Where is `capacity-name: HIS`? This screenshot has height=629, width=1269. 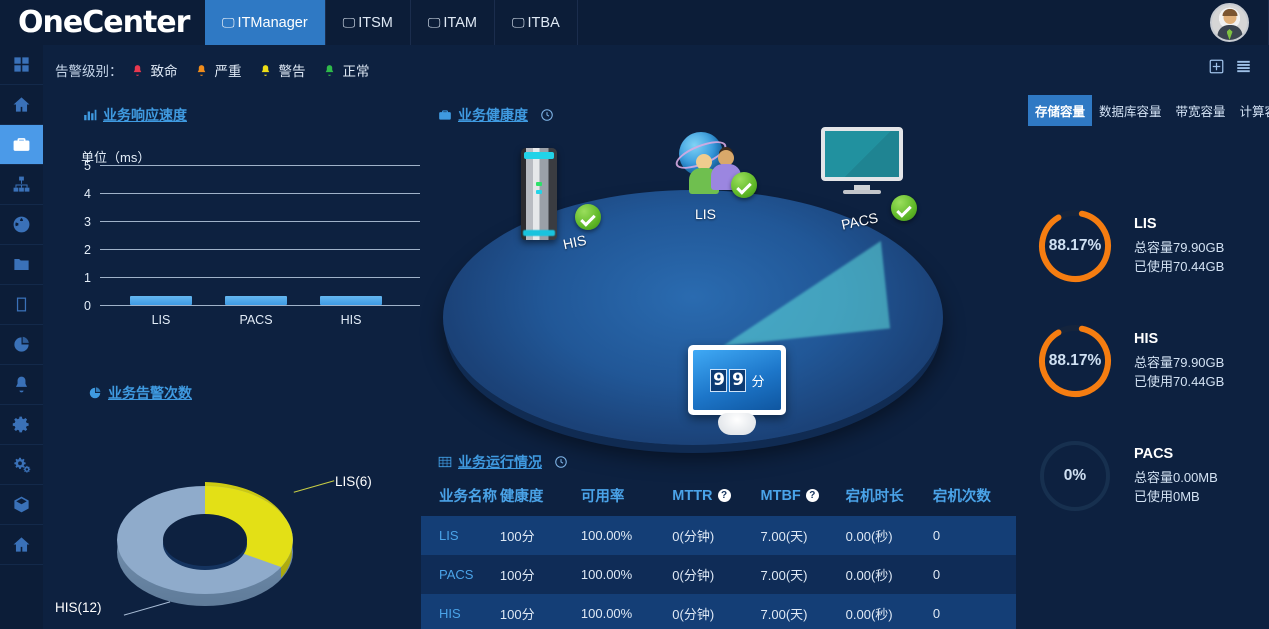 capacity-name: HIS is located at coordinates (1146, 338).